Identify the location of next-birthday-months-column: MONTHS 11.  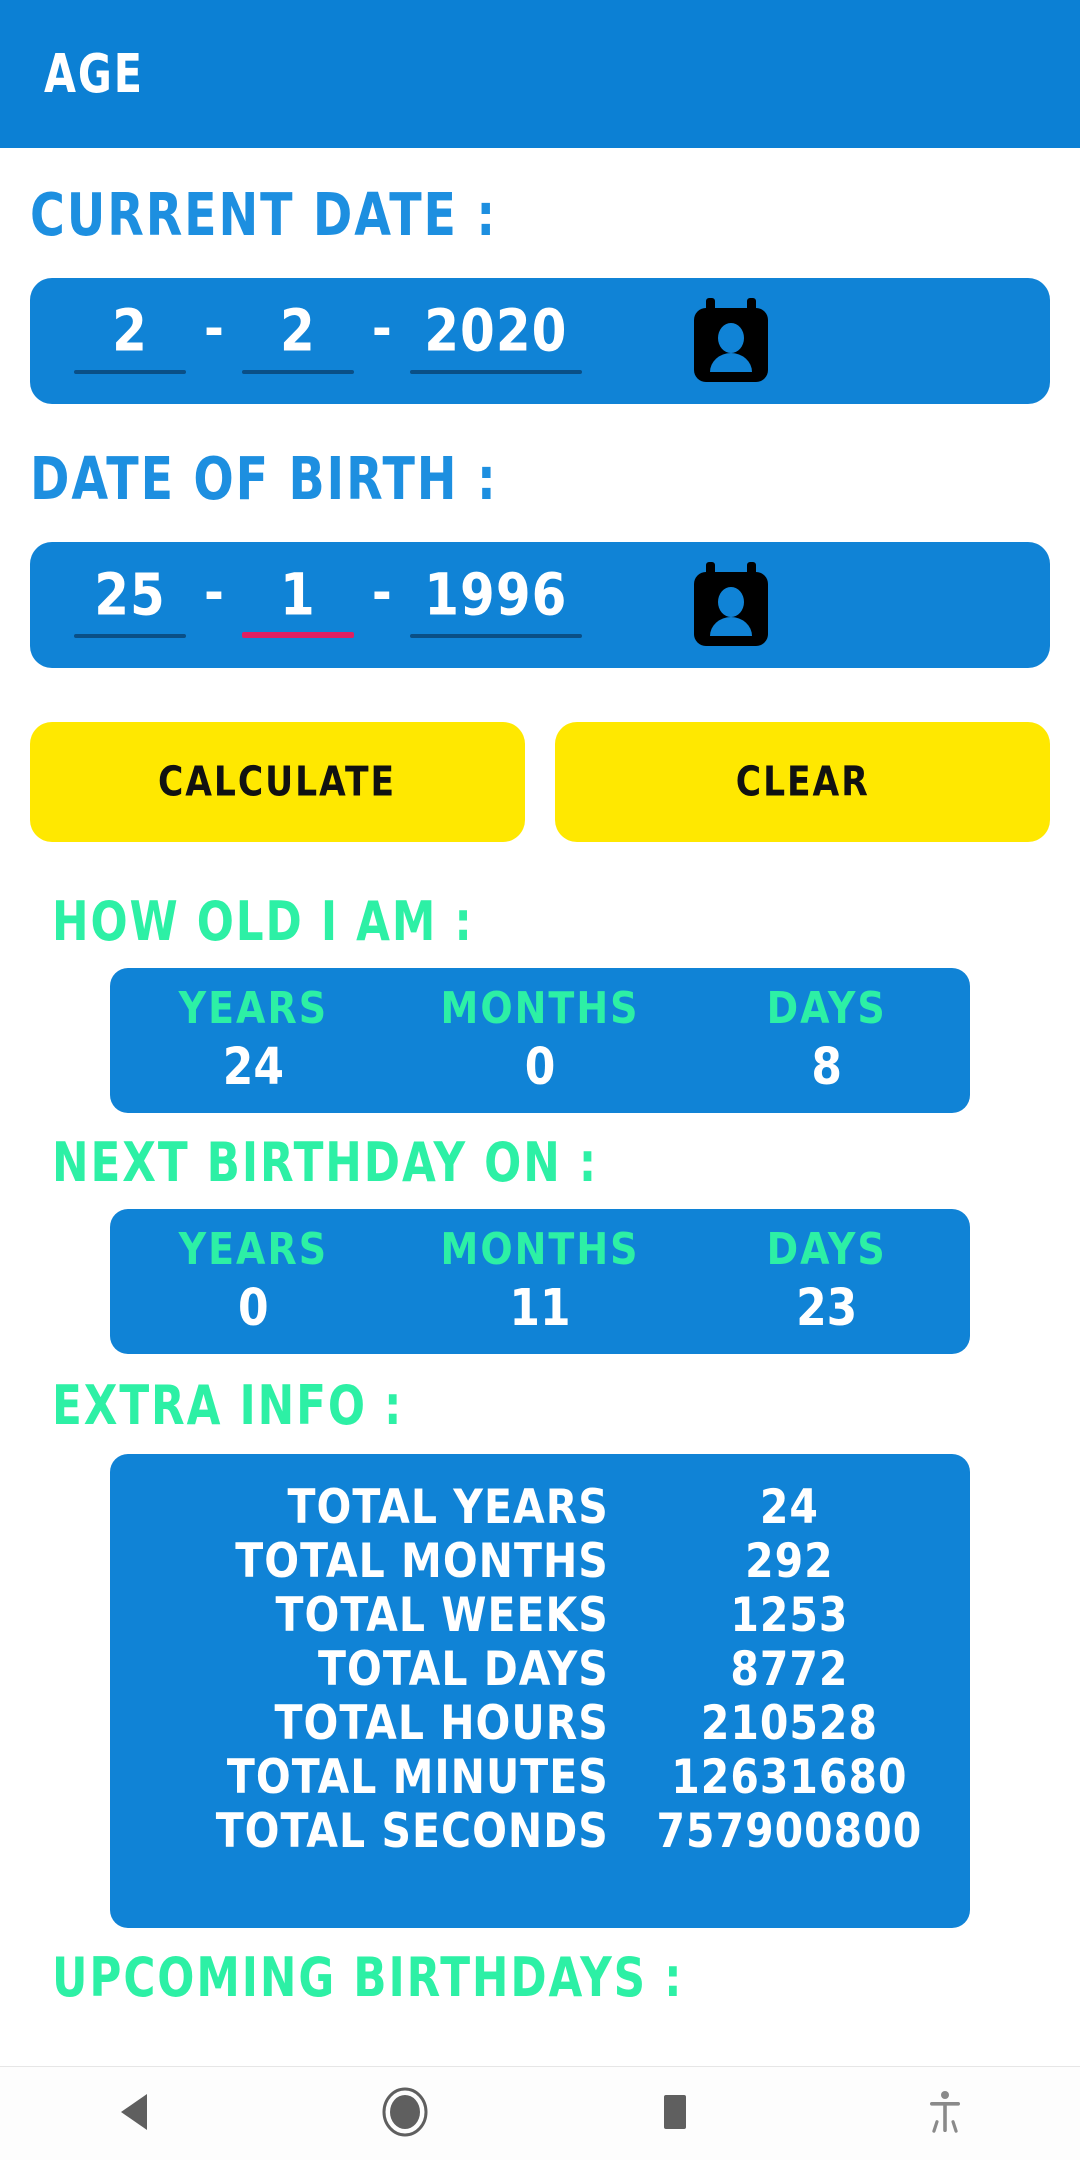
(540, 1280).